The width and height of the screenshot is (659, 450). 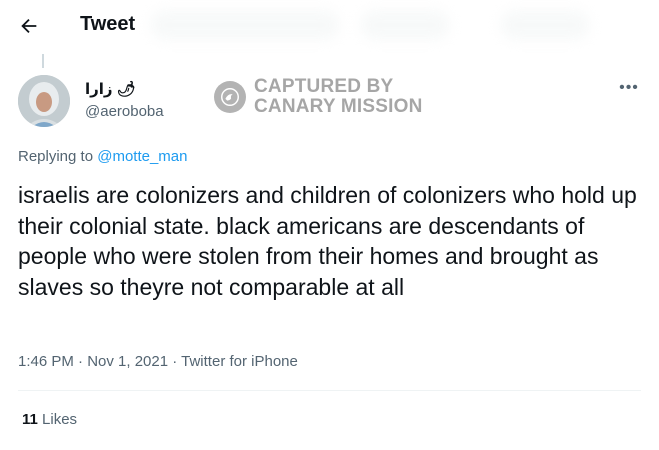 I want to click on more-horizontal-icon: •••, so click(x=629, y=87).